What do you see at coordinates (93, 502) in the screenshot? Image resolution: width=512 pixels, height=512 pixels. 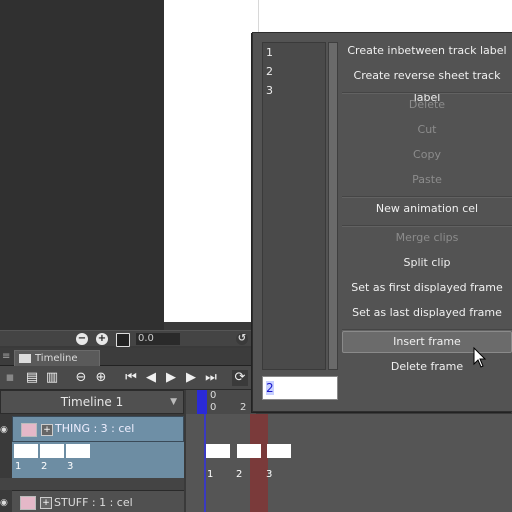 I see `layer-label: STUFF : 1 : cel` at bounding box center [93, 502].